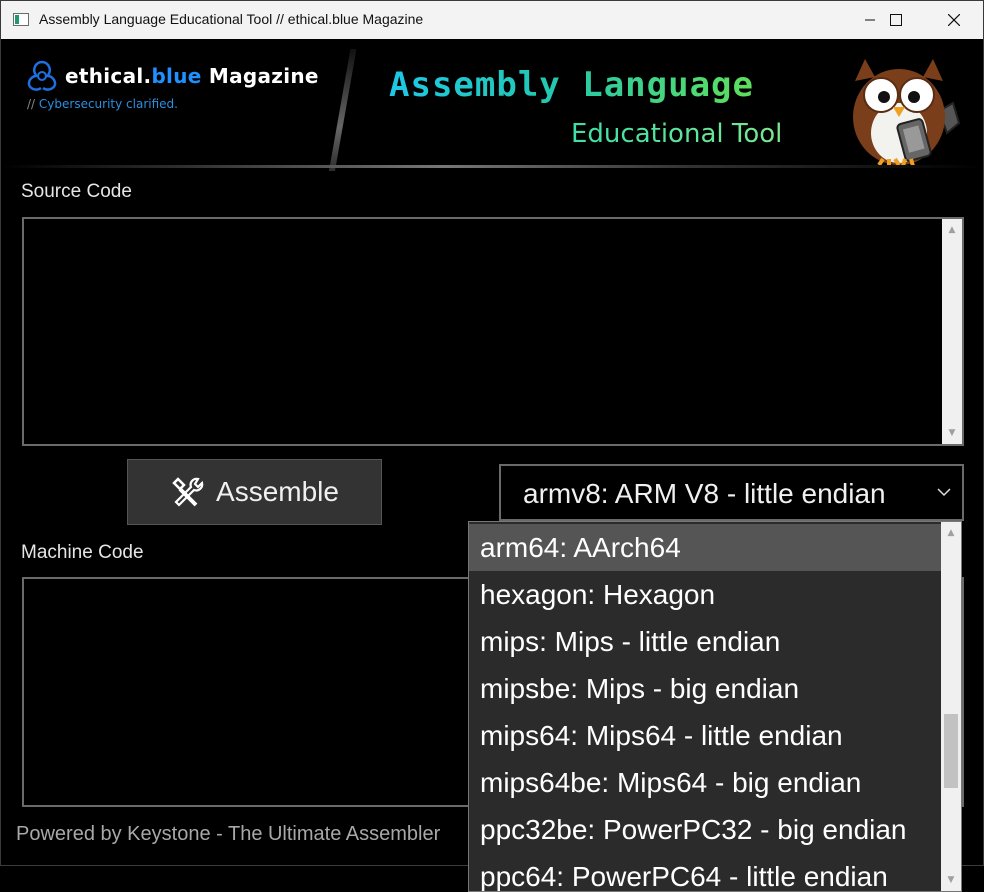 The height and width of the screenshot is (892, 984). I want to click on dropdown-option: mips64be: Mips64 - big endian, so click(705, 782).